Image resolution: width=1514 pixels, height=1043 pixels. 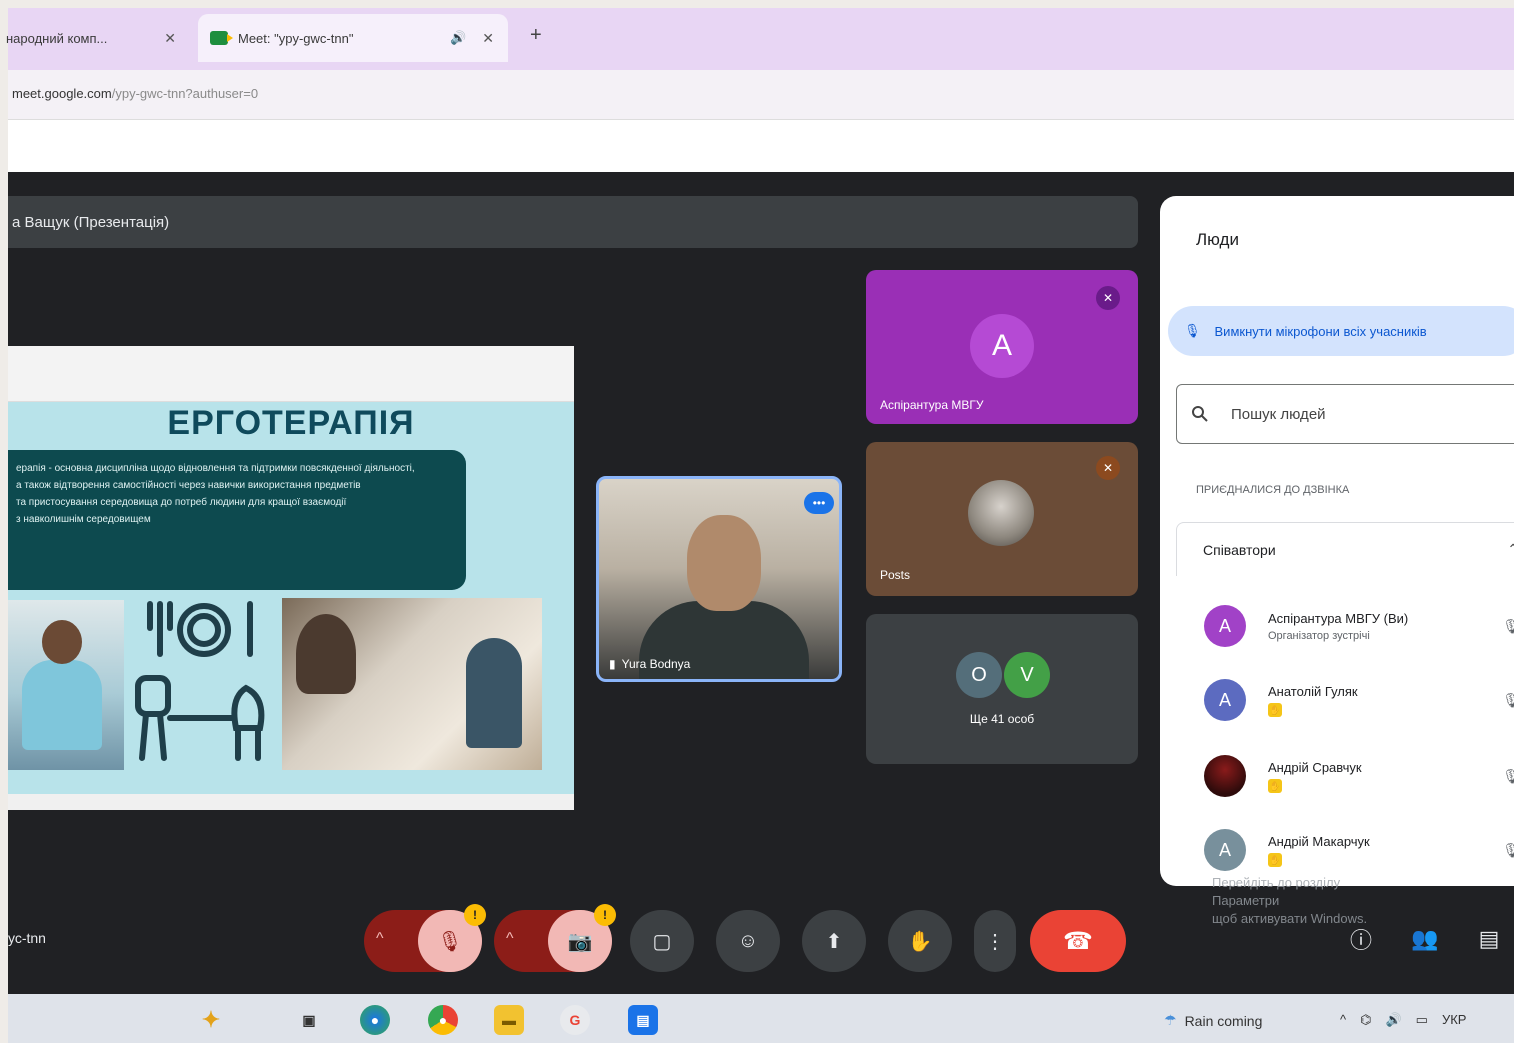 I want to click on docs-app-icon: ▤, so click(x=643, y=1020).